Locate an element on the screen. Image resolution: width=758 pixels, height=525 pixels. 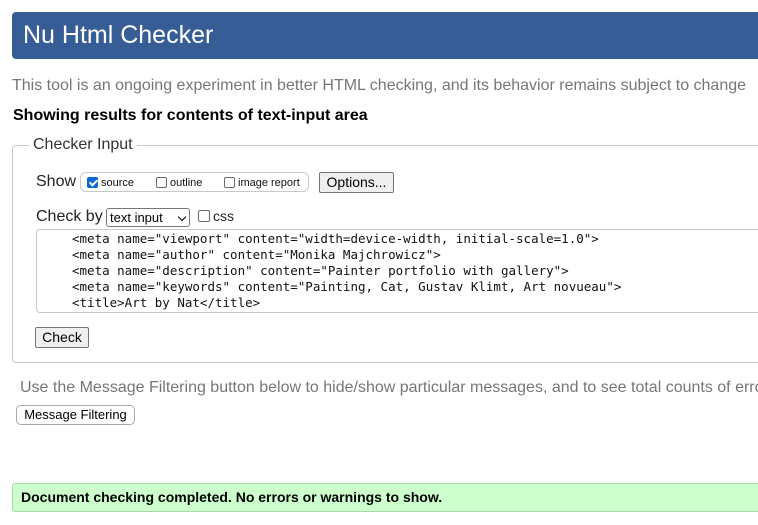
source-label: source is located at coordinates (118, 182).